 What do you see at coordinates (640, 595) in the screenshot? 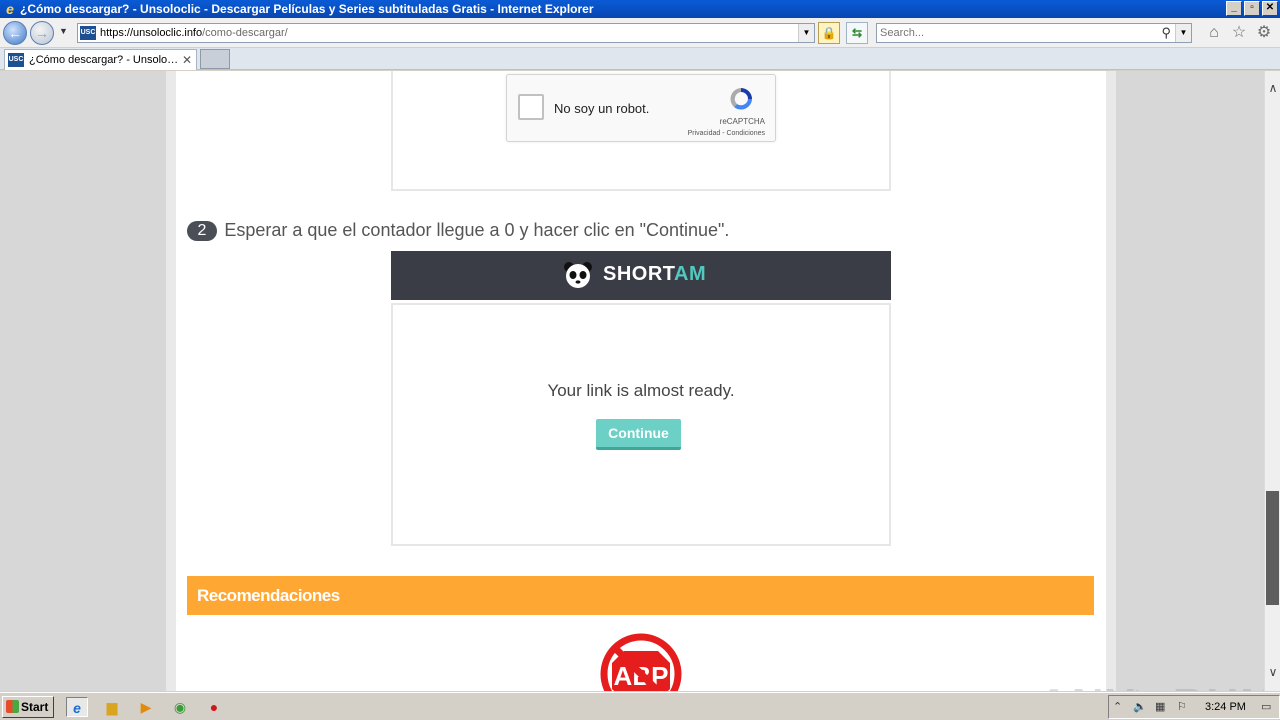
I see `recommendations-bar: Recomendaciones` at bounding box center [640, 595].